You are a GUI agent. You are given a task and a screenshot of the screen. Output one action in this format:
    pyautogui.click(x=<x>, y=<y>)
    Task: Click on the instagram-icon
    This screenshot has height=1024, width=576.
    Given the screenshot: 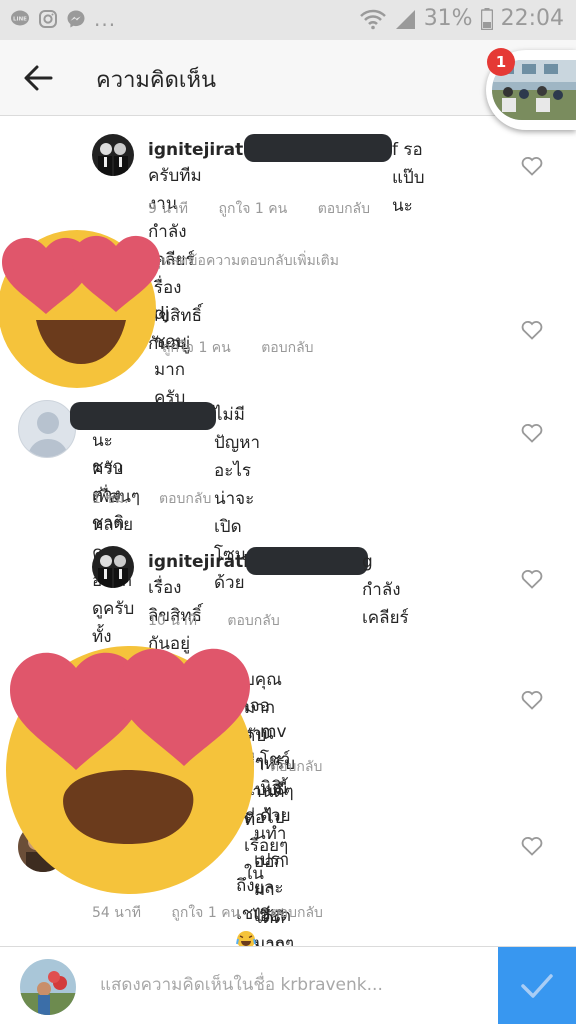 What is the action you would take?
    pyautogui.click(x=48, y=19)
    